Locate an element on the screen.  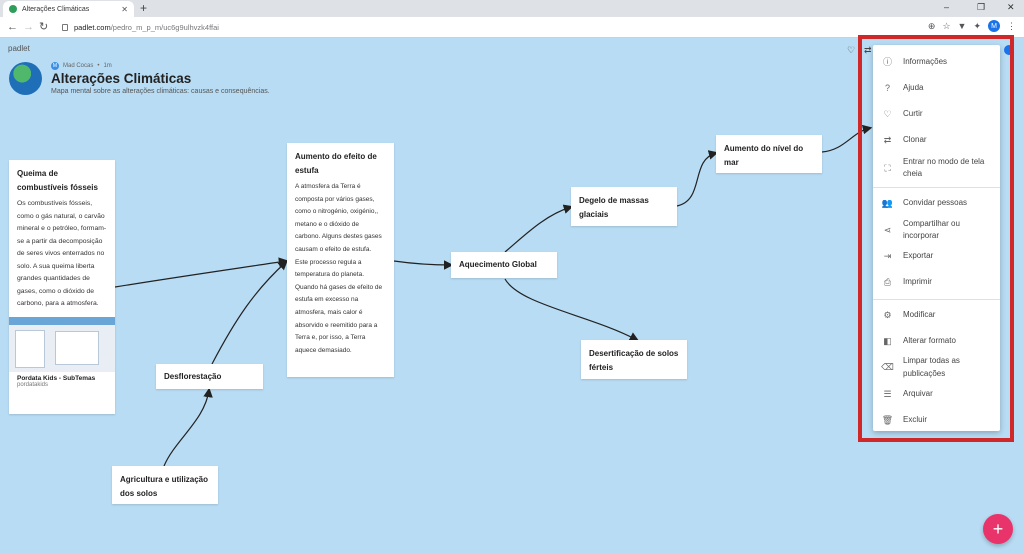
card-desflorestacao: Desflorestação is located at coordinates (209, 376).